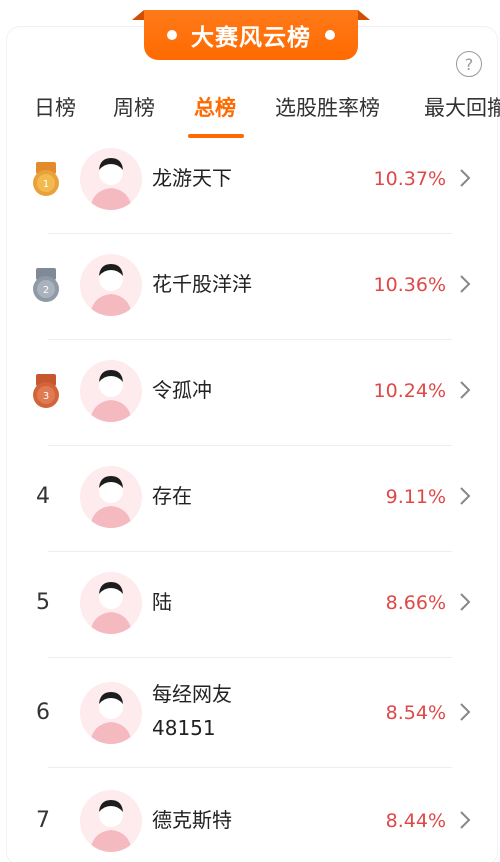 The height and width of the screenshot is (862, 500). What do you see at coordinates (55, 107) in the screenshot?
I see `tab-daily: 日榜` at bounding box center [55, 107].